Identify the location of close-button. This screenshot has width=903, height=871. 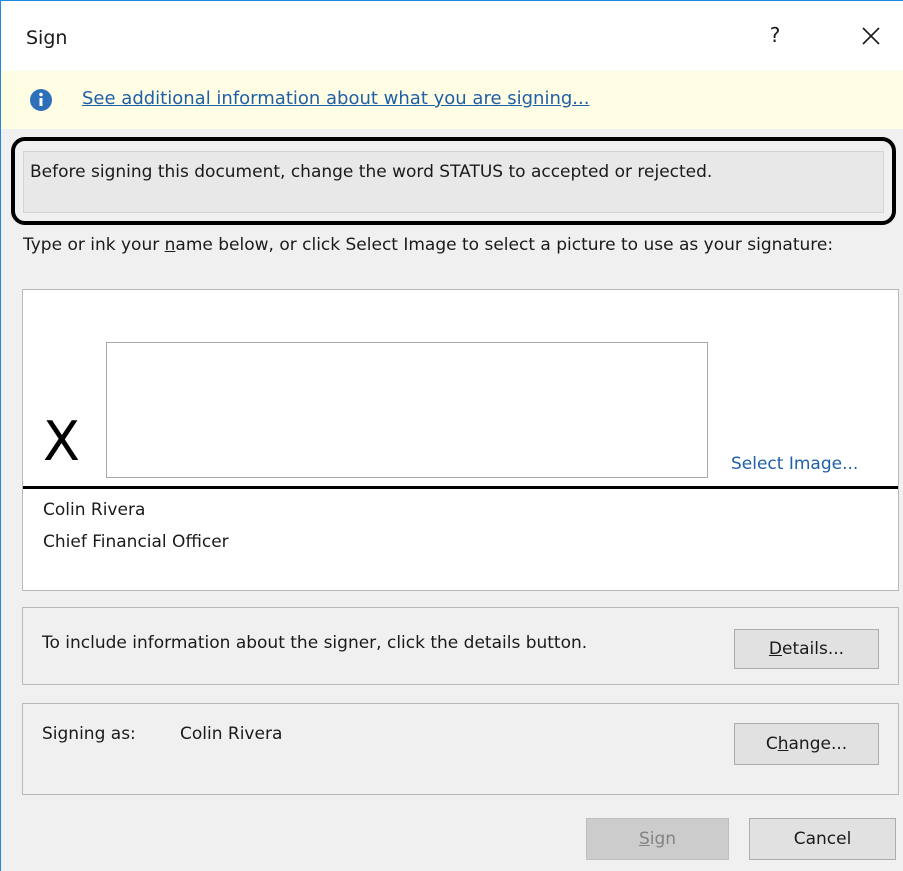
(871, 36).